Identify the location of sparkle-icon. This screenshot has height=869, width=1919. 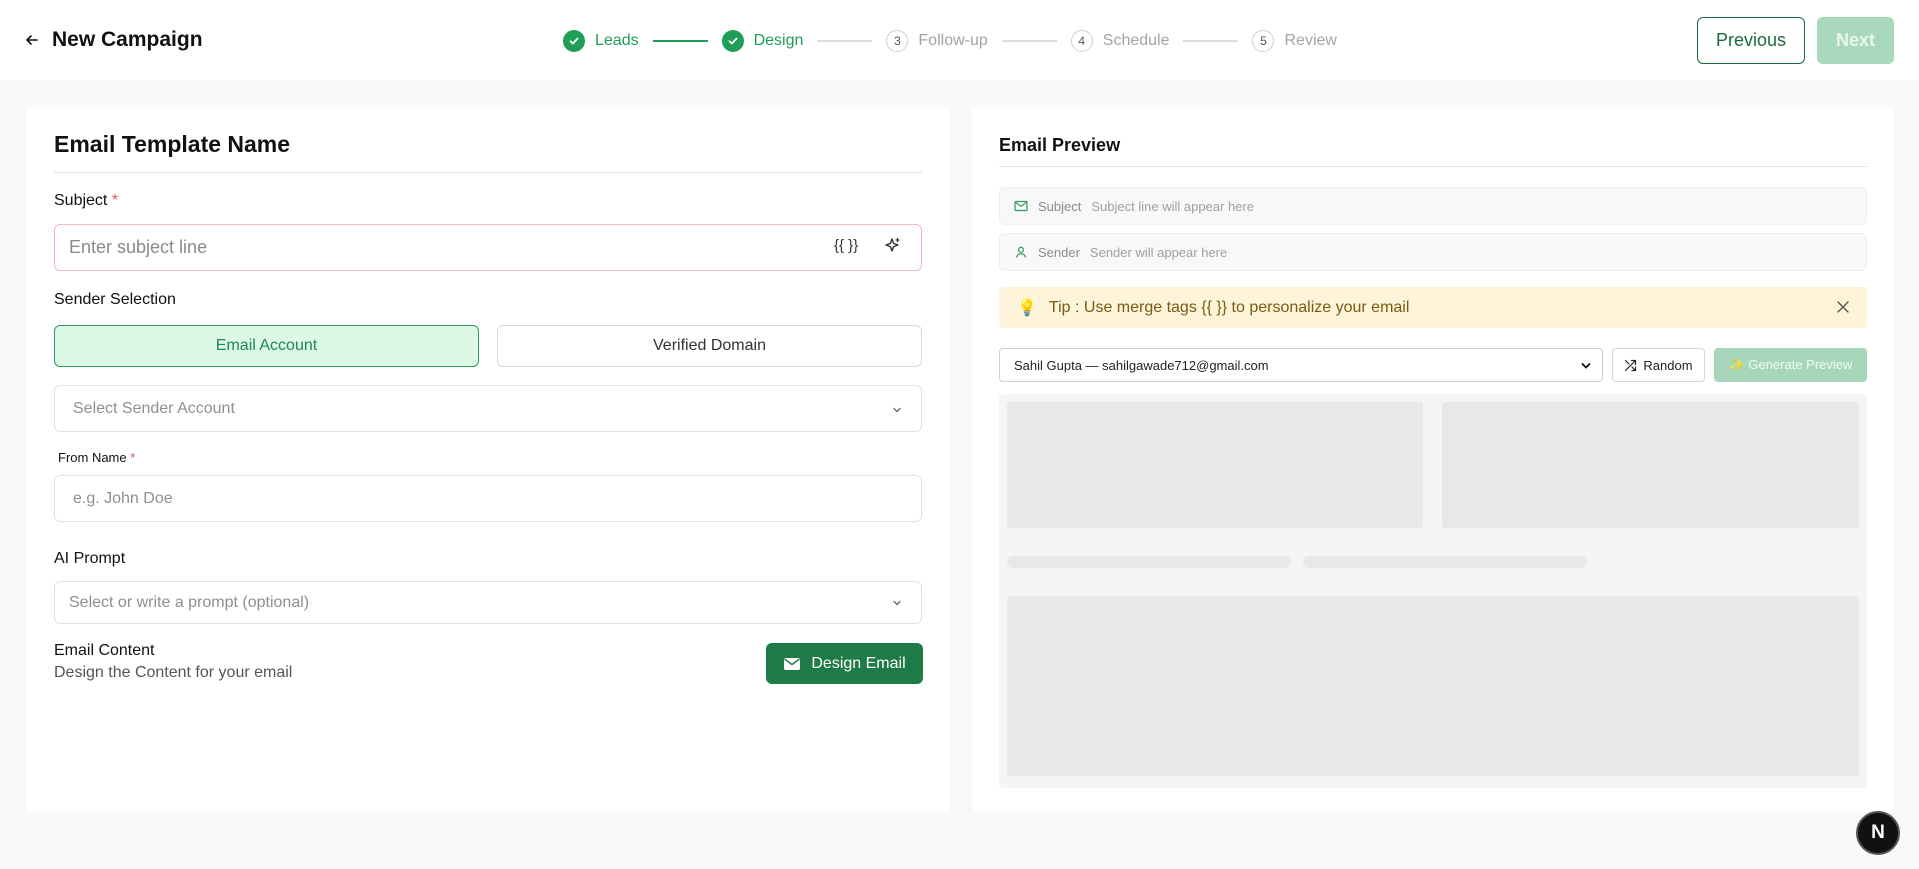
(892, 246).